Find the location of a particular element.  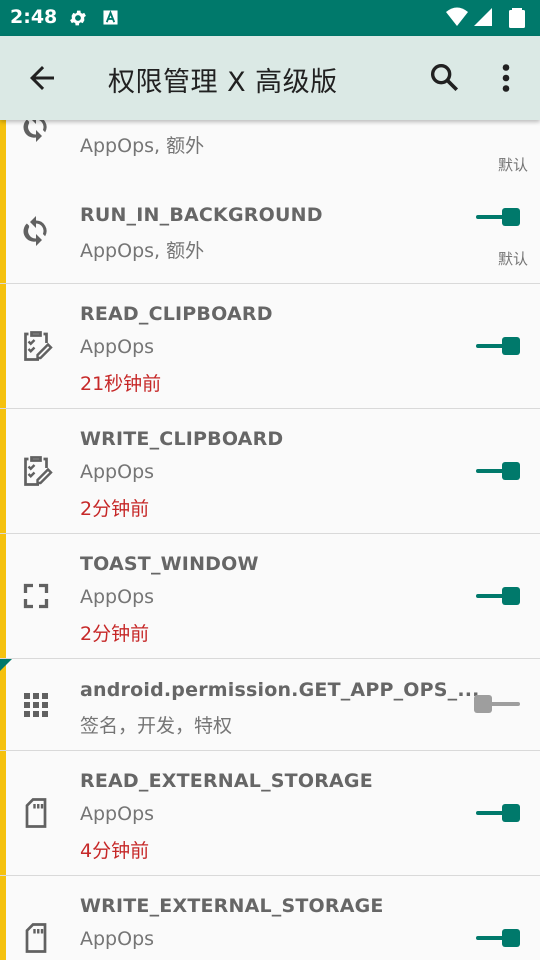

permission-row-0: AppOps, 额外 默认 is located at coordinates (270, 150).